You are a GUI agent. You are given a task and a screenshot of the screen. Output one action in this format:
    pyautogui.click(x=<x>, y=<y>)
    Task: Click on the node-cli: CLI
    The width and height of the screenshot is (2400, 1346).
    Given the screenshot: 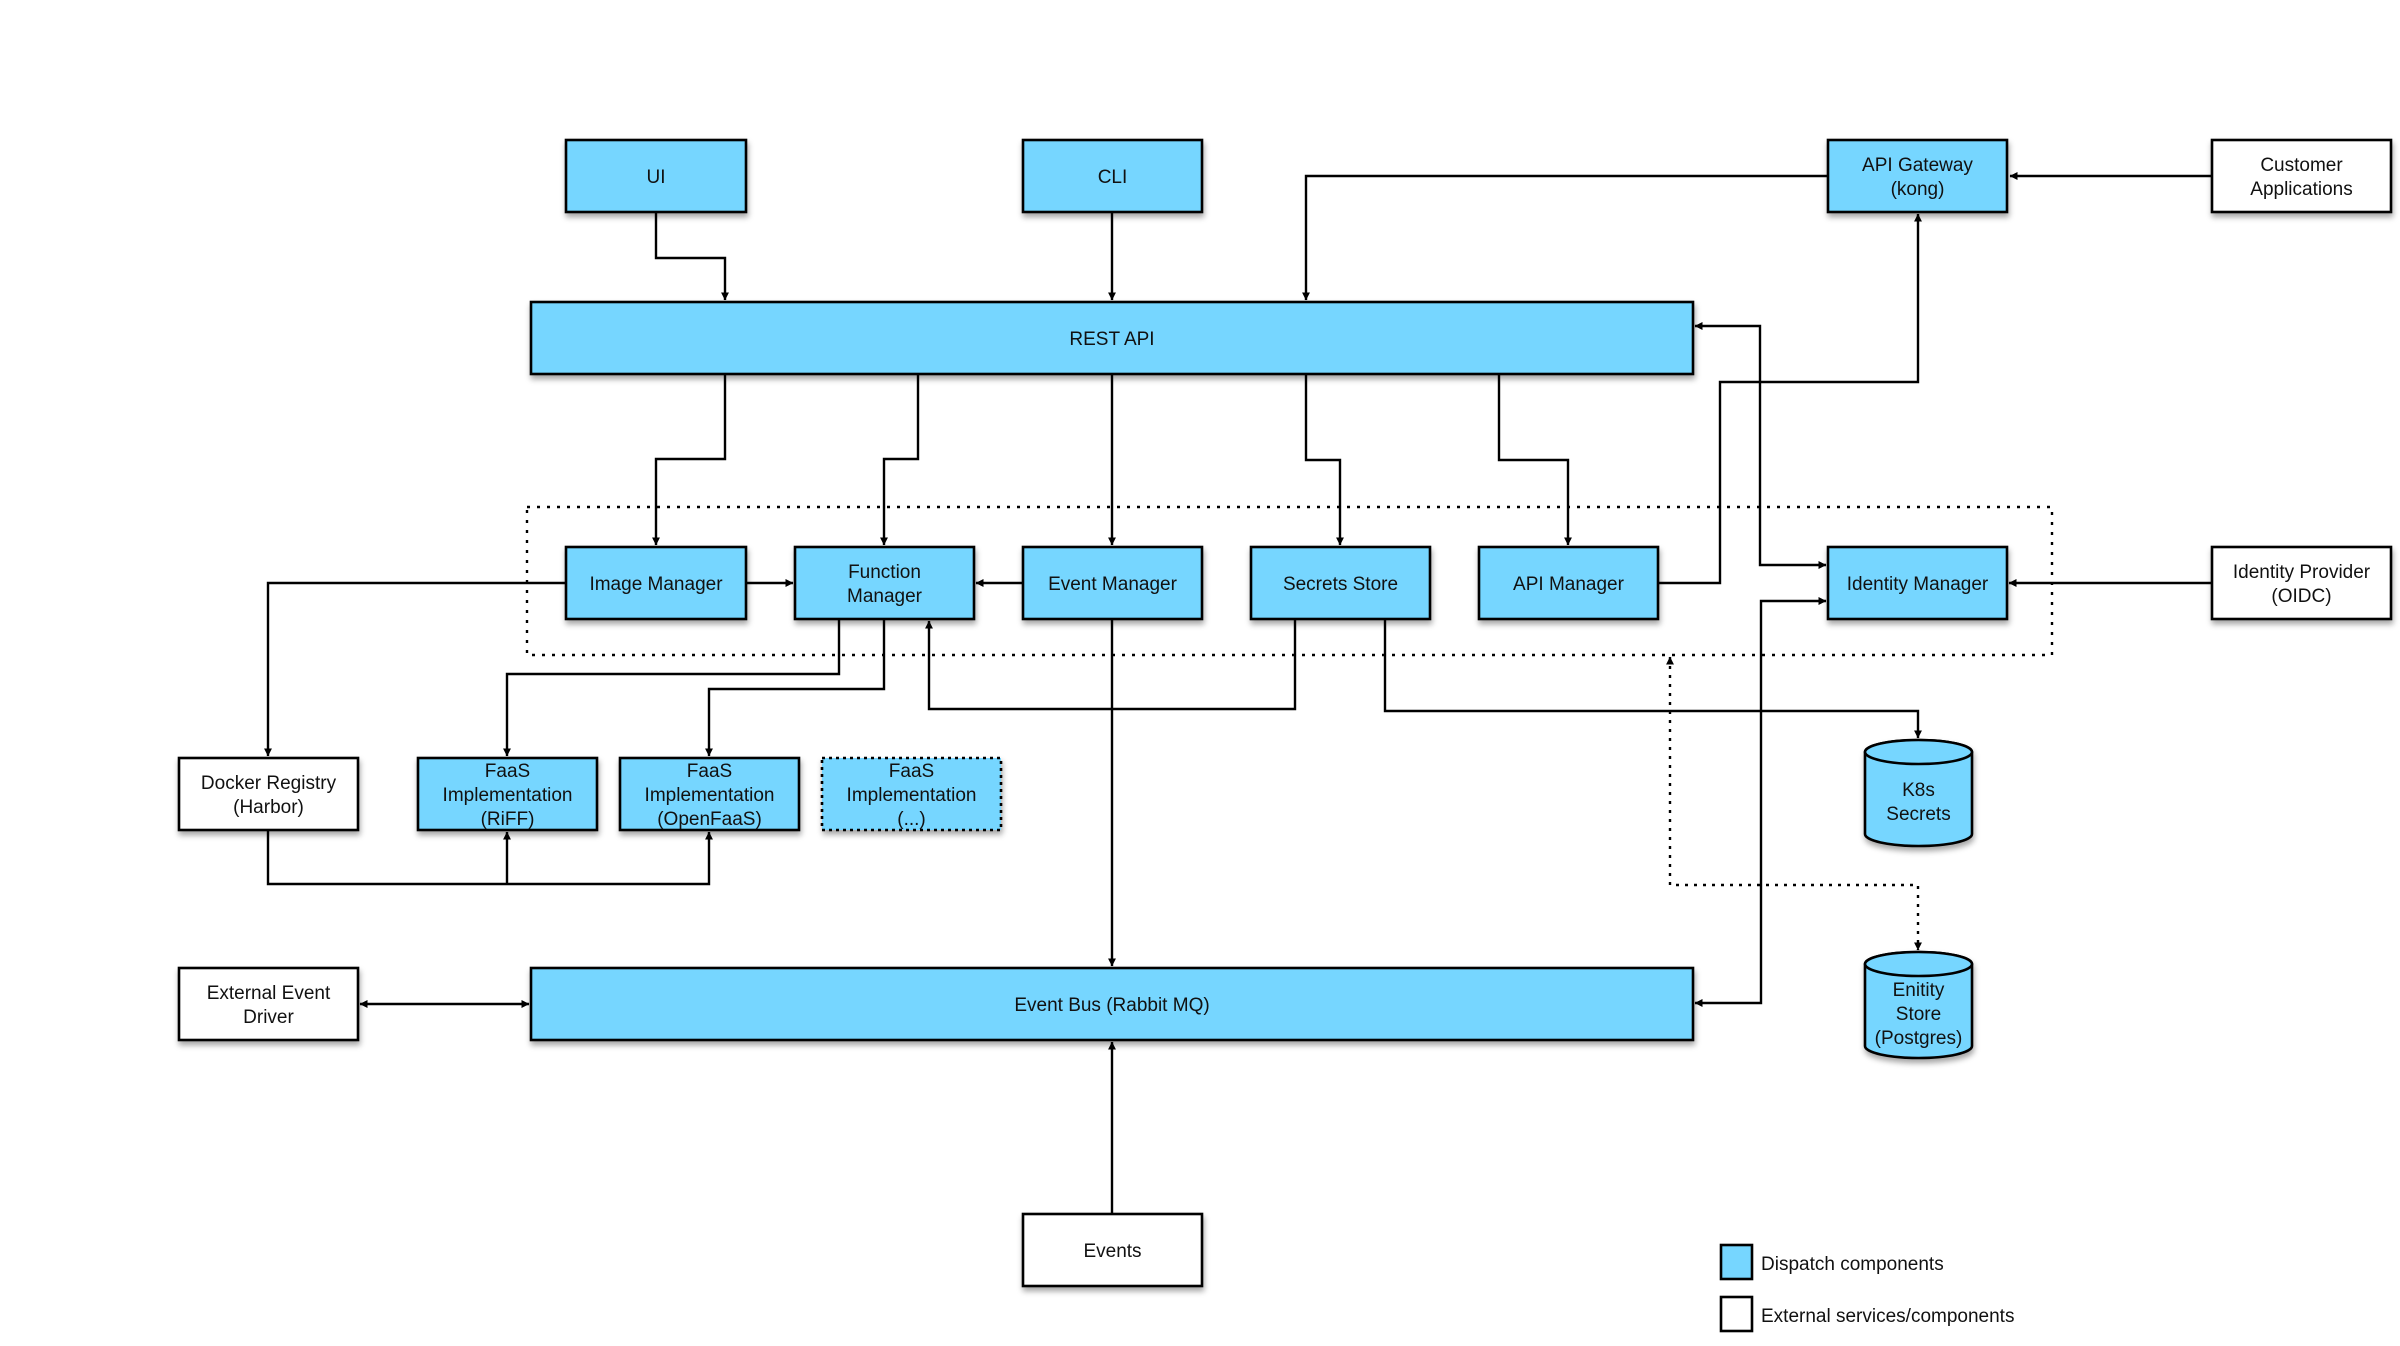 What is the action you would take?
    pyautogui.click(x=1112, y=176)
    